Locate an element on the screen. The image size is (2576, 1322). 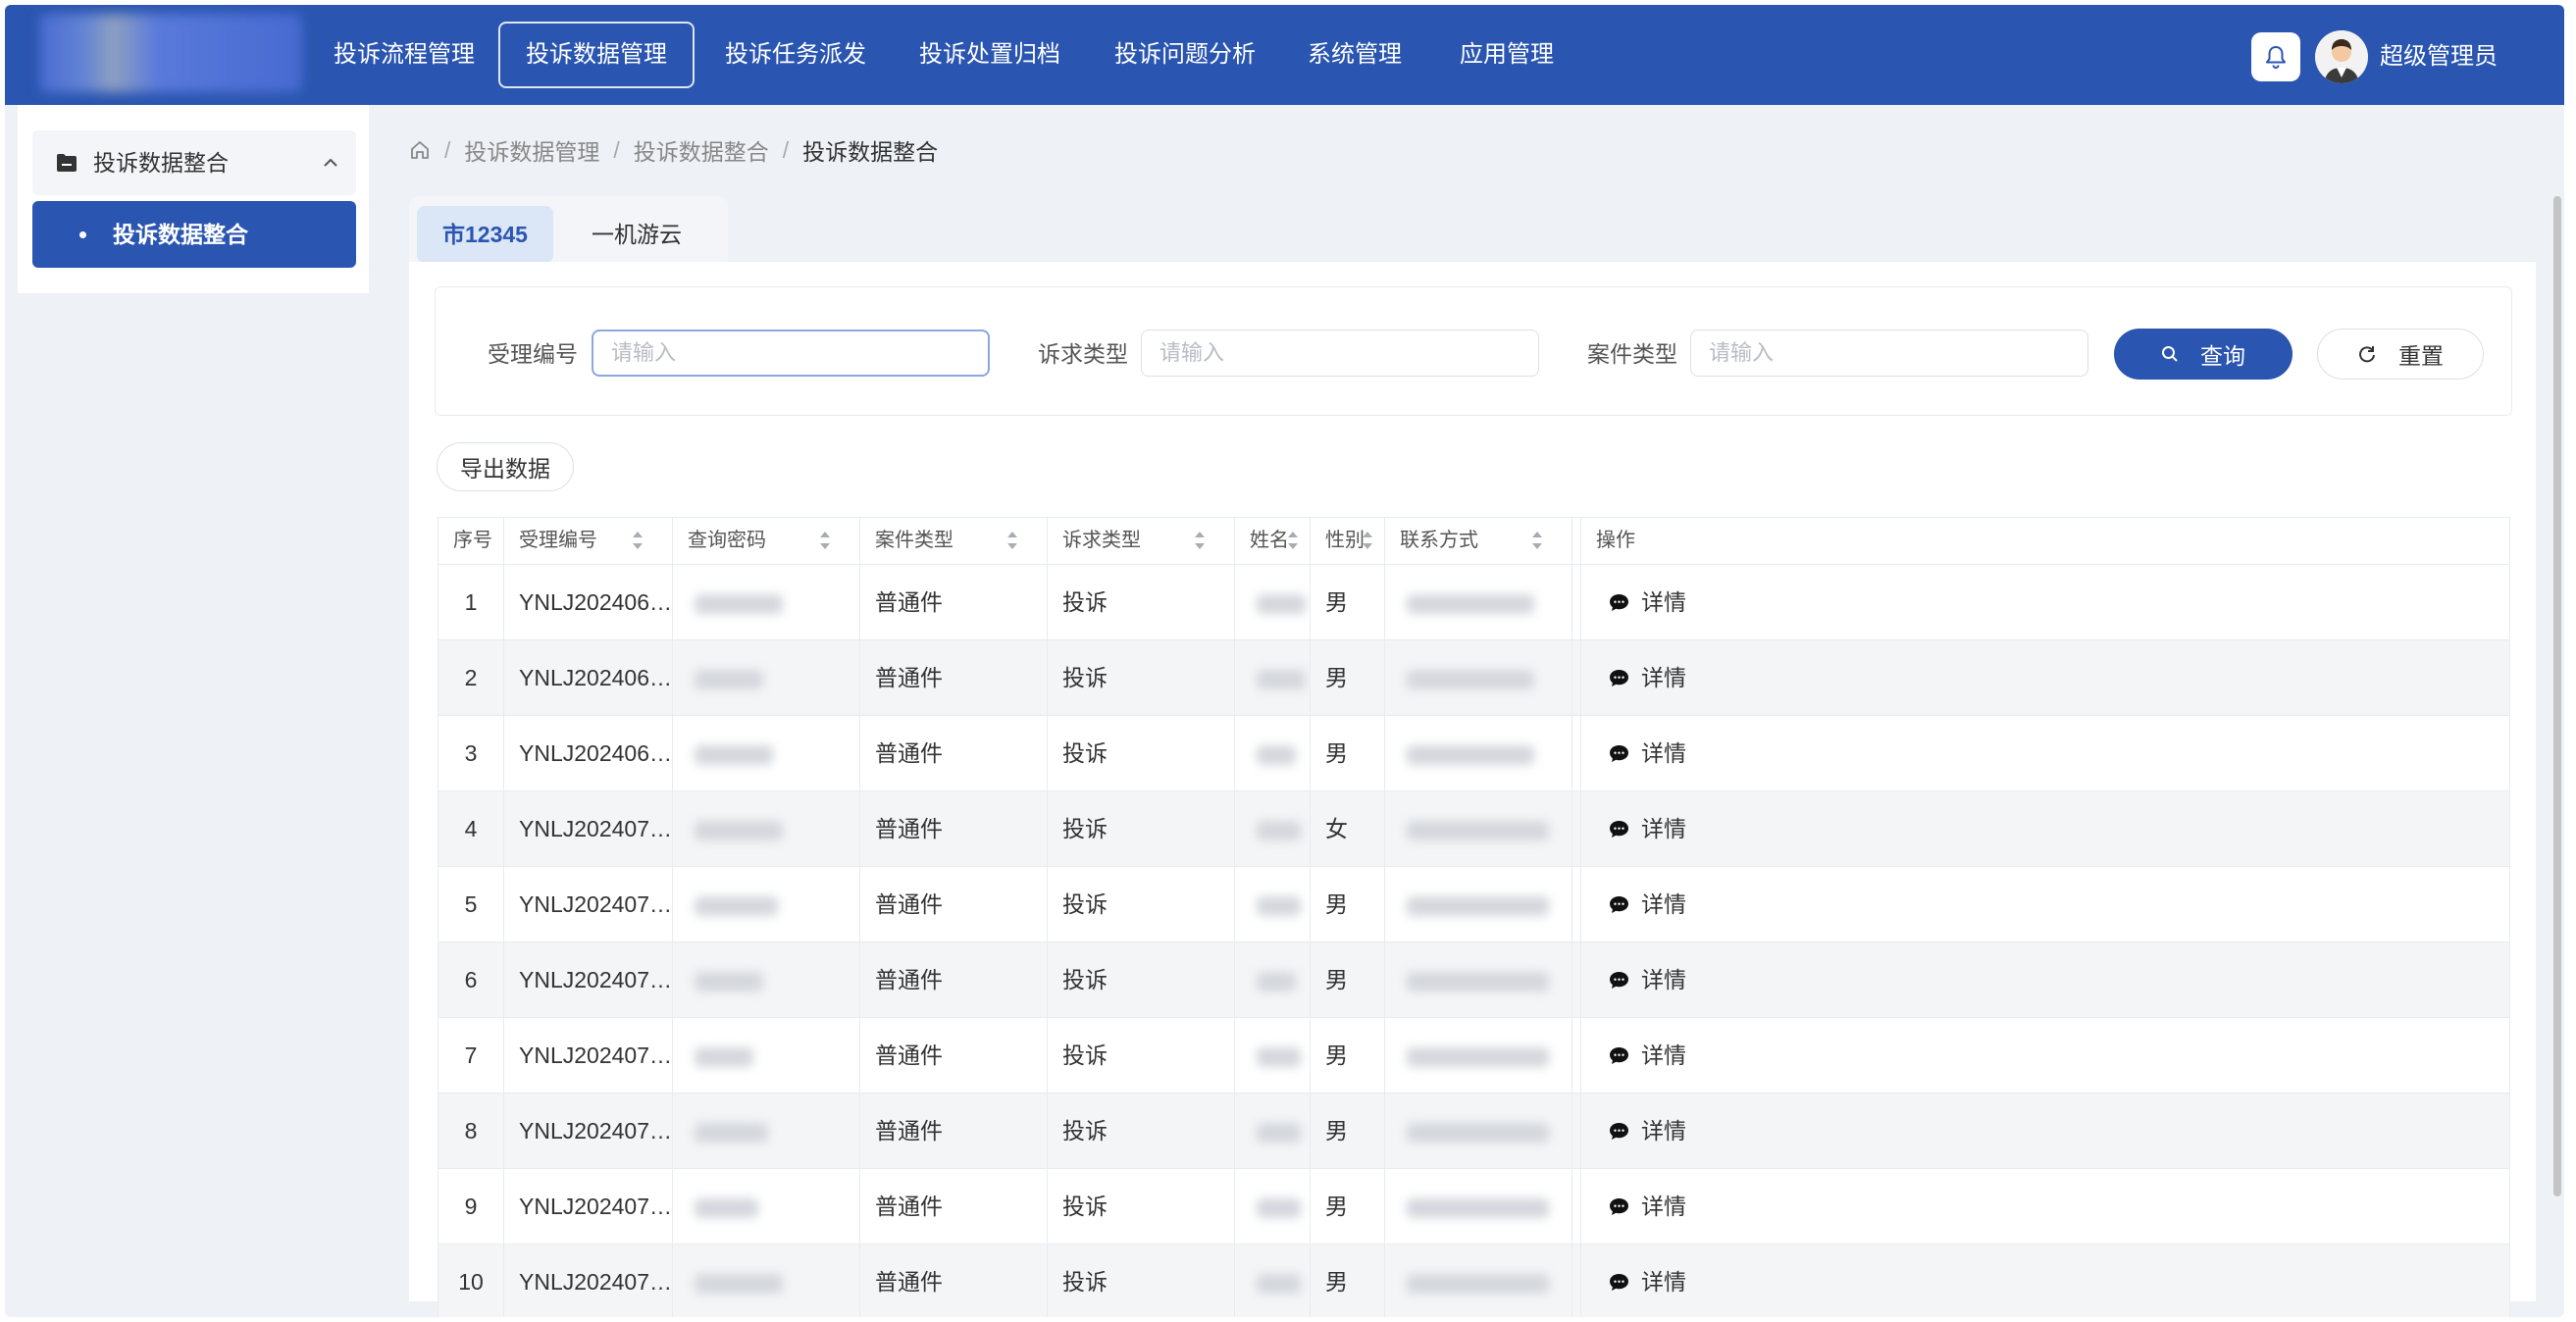
cell-no: 6 is located at coordinates (471, 979).